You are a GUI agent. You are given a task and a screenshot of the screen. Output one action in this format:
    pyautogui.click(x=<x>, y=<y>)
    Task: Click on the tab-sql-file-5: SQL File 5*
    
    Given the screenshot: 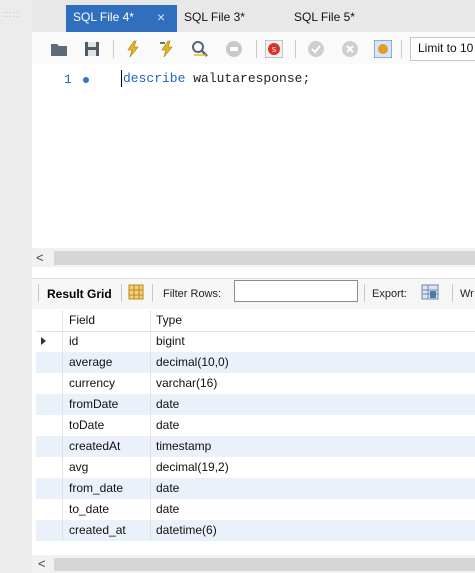 What is the action you would take?
    pyautogui.click(x=324, y=18)
    